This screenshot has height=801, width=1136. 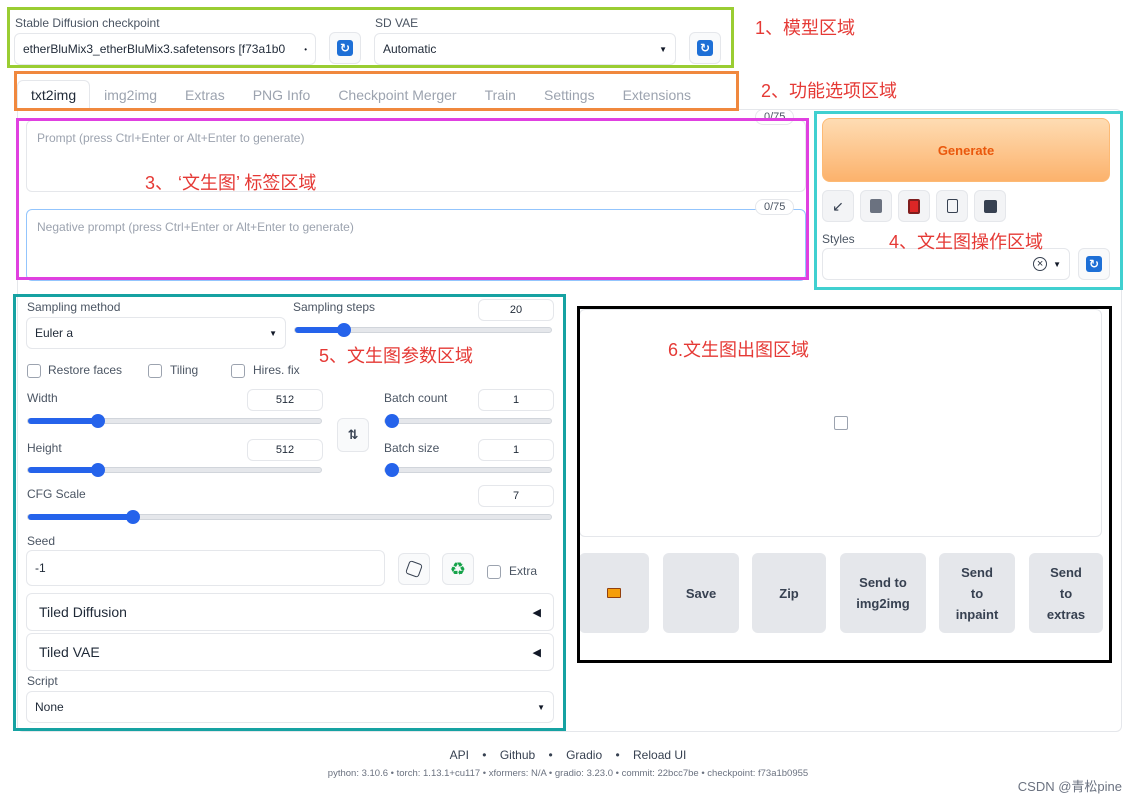 I want to click on csdn-watermark: CSDN @青松pine, so click(x=1069, y=786).